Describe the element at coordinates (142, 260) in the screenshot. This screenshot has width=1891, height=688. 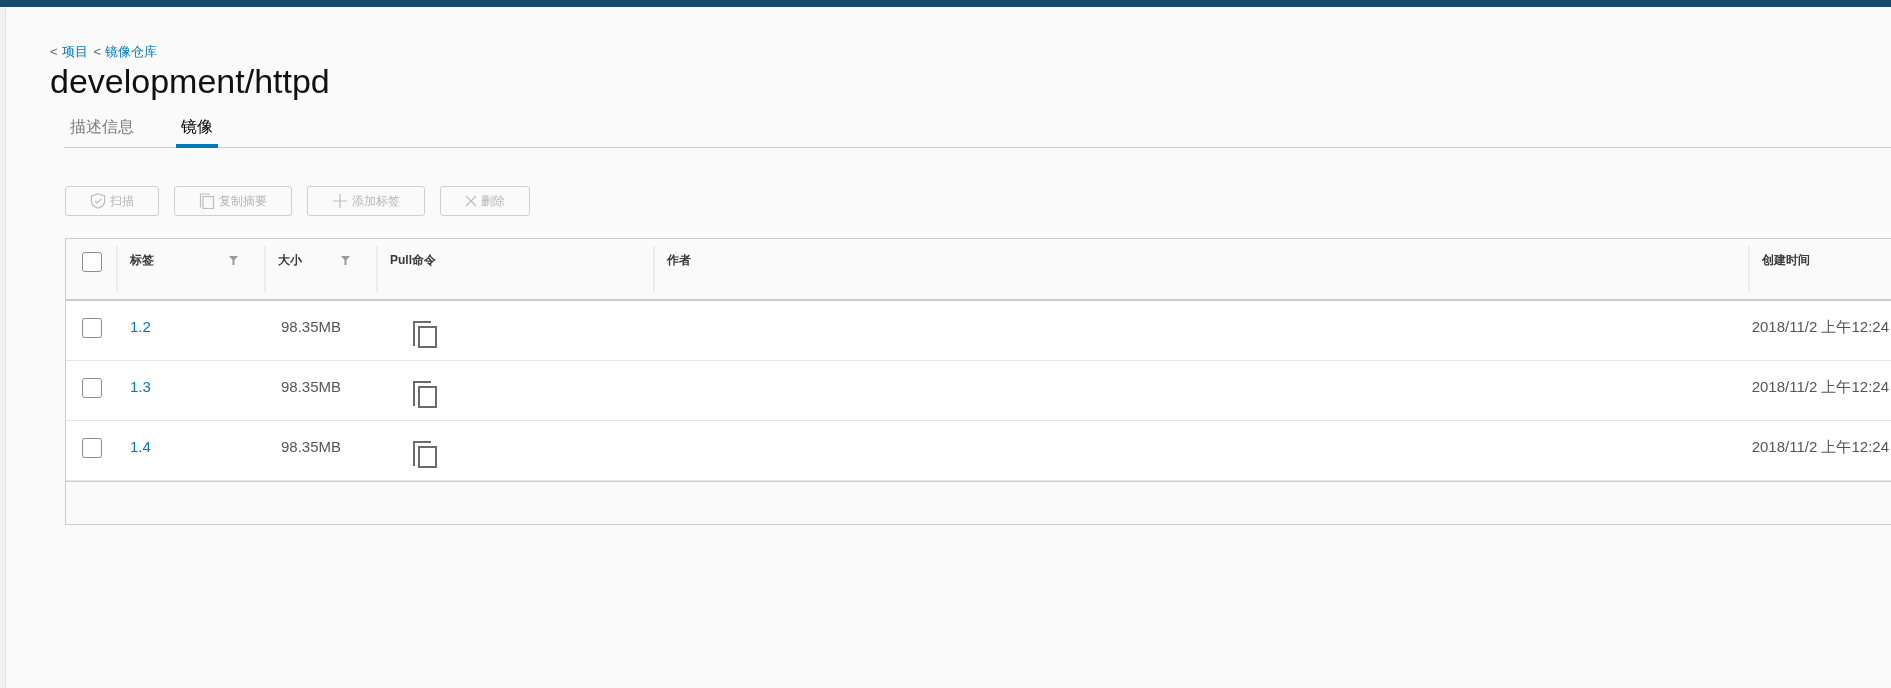
I see `column-header: 标签` at that location.